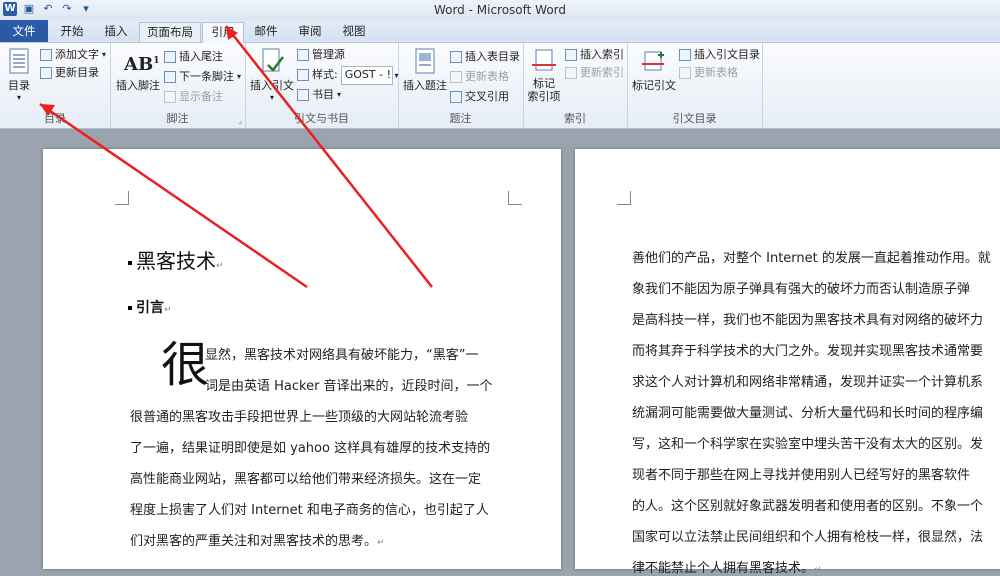  Describe the element at coordinates (173, 195) in the screenshot. I see `arrow-to-toc-button` at that location.